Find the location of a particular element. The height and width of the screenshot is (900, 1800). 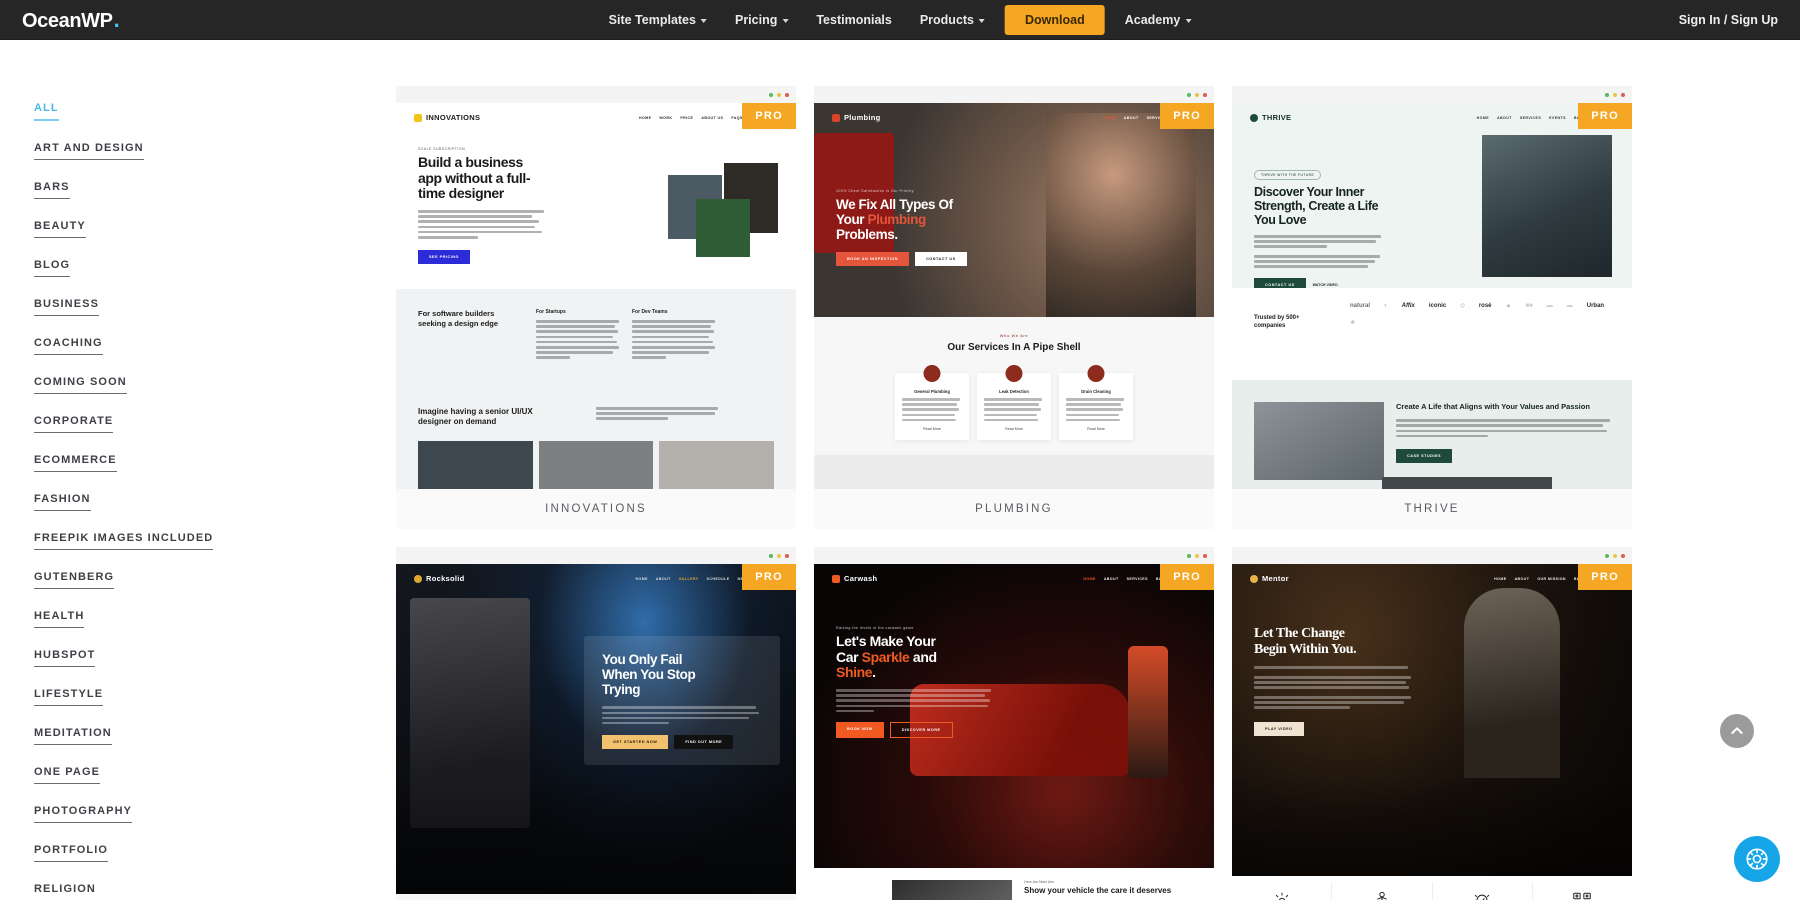

sidebar-item-gutenberg: GUTENBERG is located at coordinates (74, 578).